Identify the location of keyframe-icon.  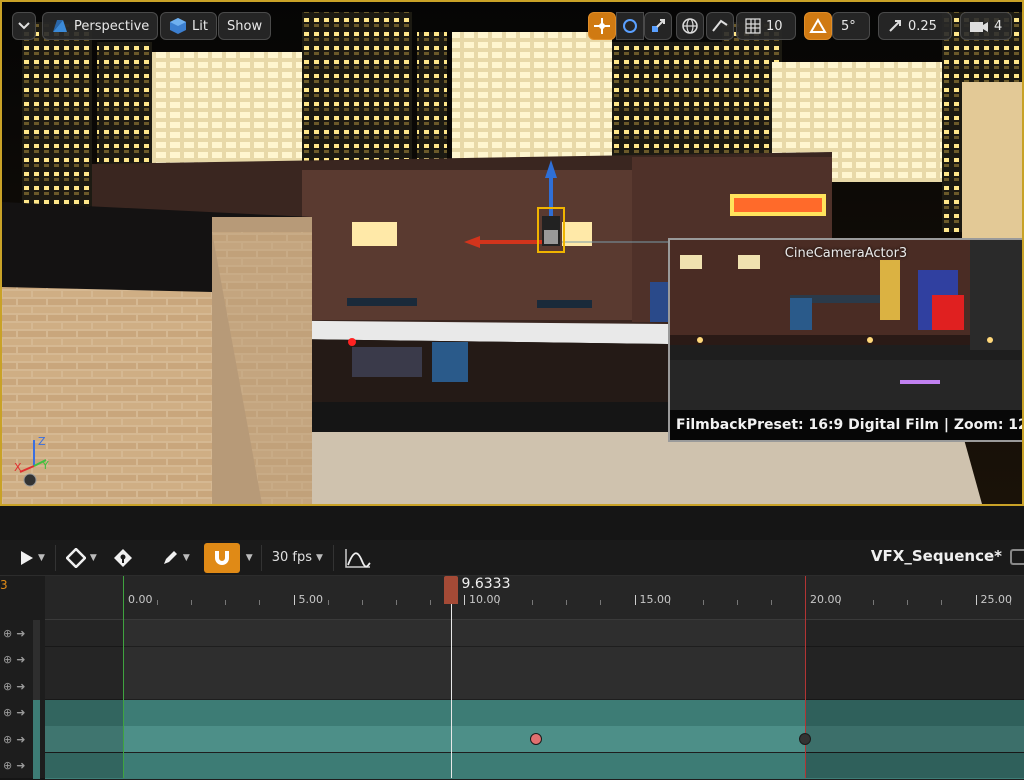
(75, 557).